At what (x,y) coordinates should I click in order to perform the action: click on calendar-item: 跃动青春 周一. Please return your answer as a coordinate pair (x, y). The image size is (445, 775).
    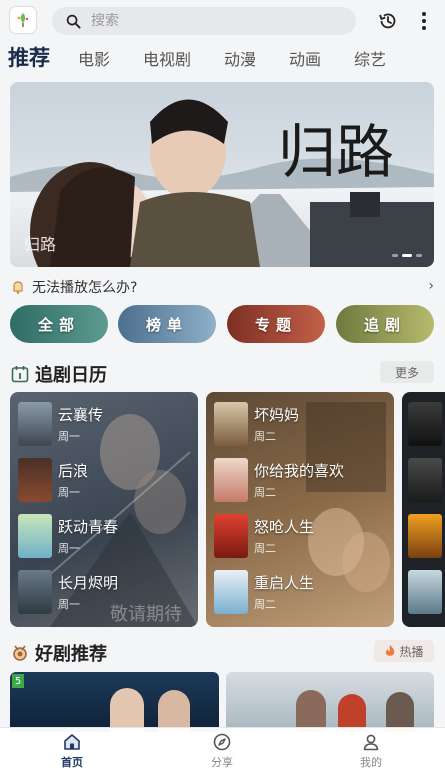
    Looking at the image, I should click on (105, 536).